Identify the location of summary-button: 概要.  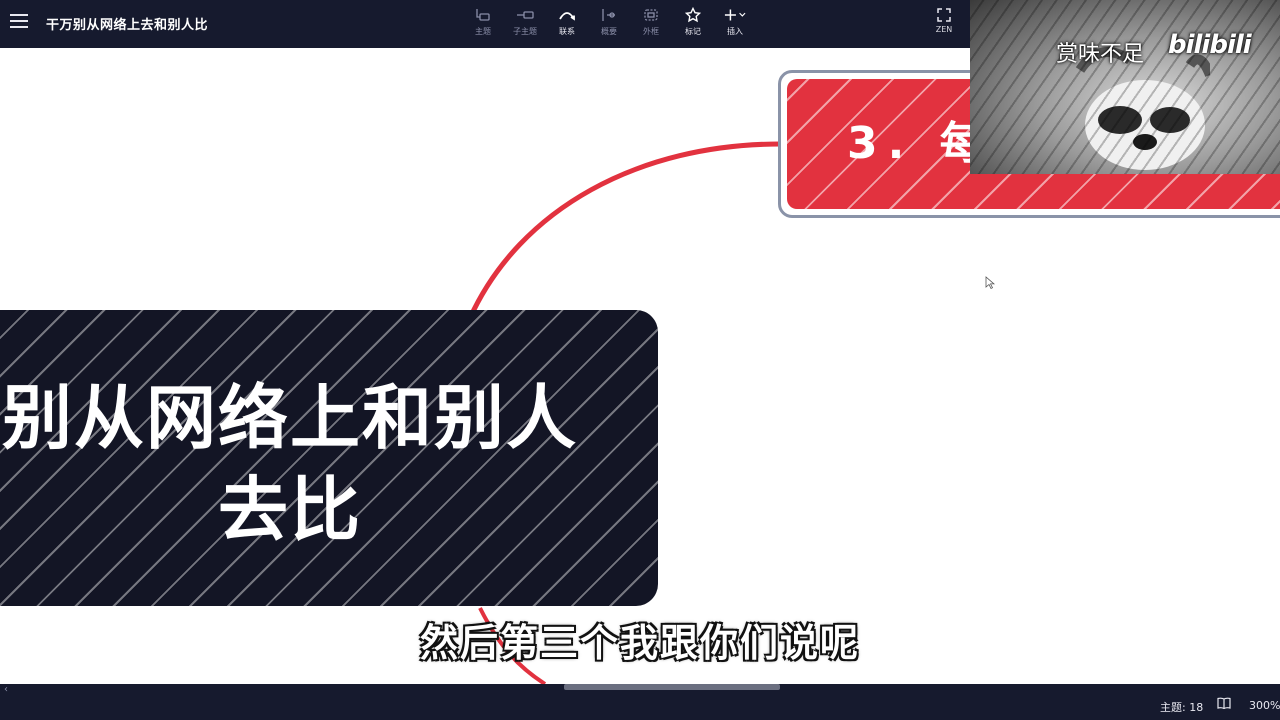
(609, 24).